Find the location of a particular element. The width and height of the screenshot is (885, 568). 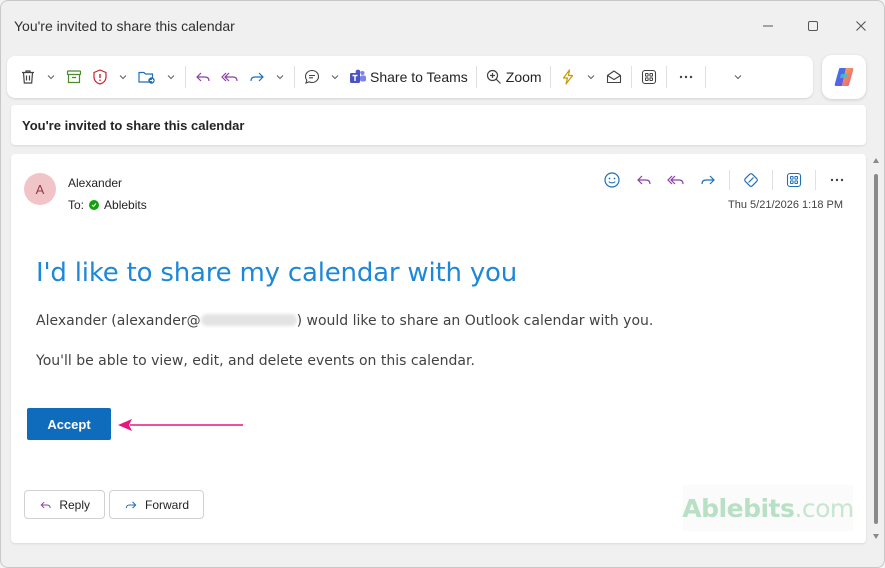

ribbon-toolbar: Share to Teams Zoom is located at coordinates (410, 77).